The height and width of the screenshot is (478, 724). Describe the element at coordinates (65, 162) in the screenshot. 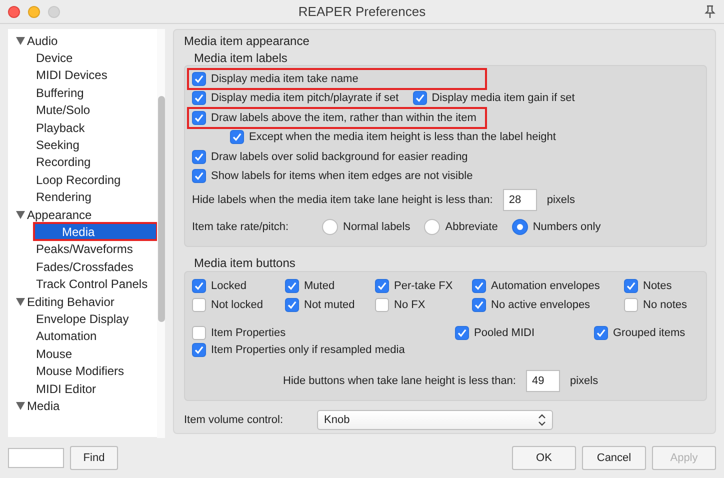

I see `sidebar-item: Recording` at that location.